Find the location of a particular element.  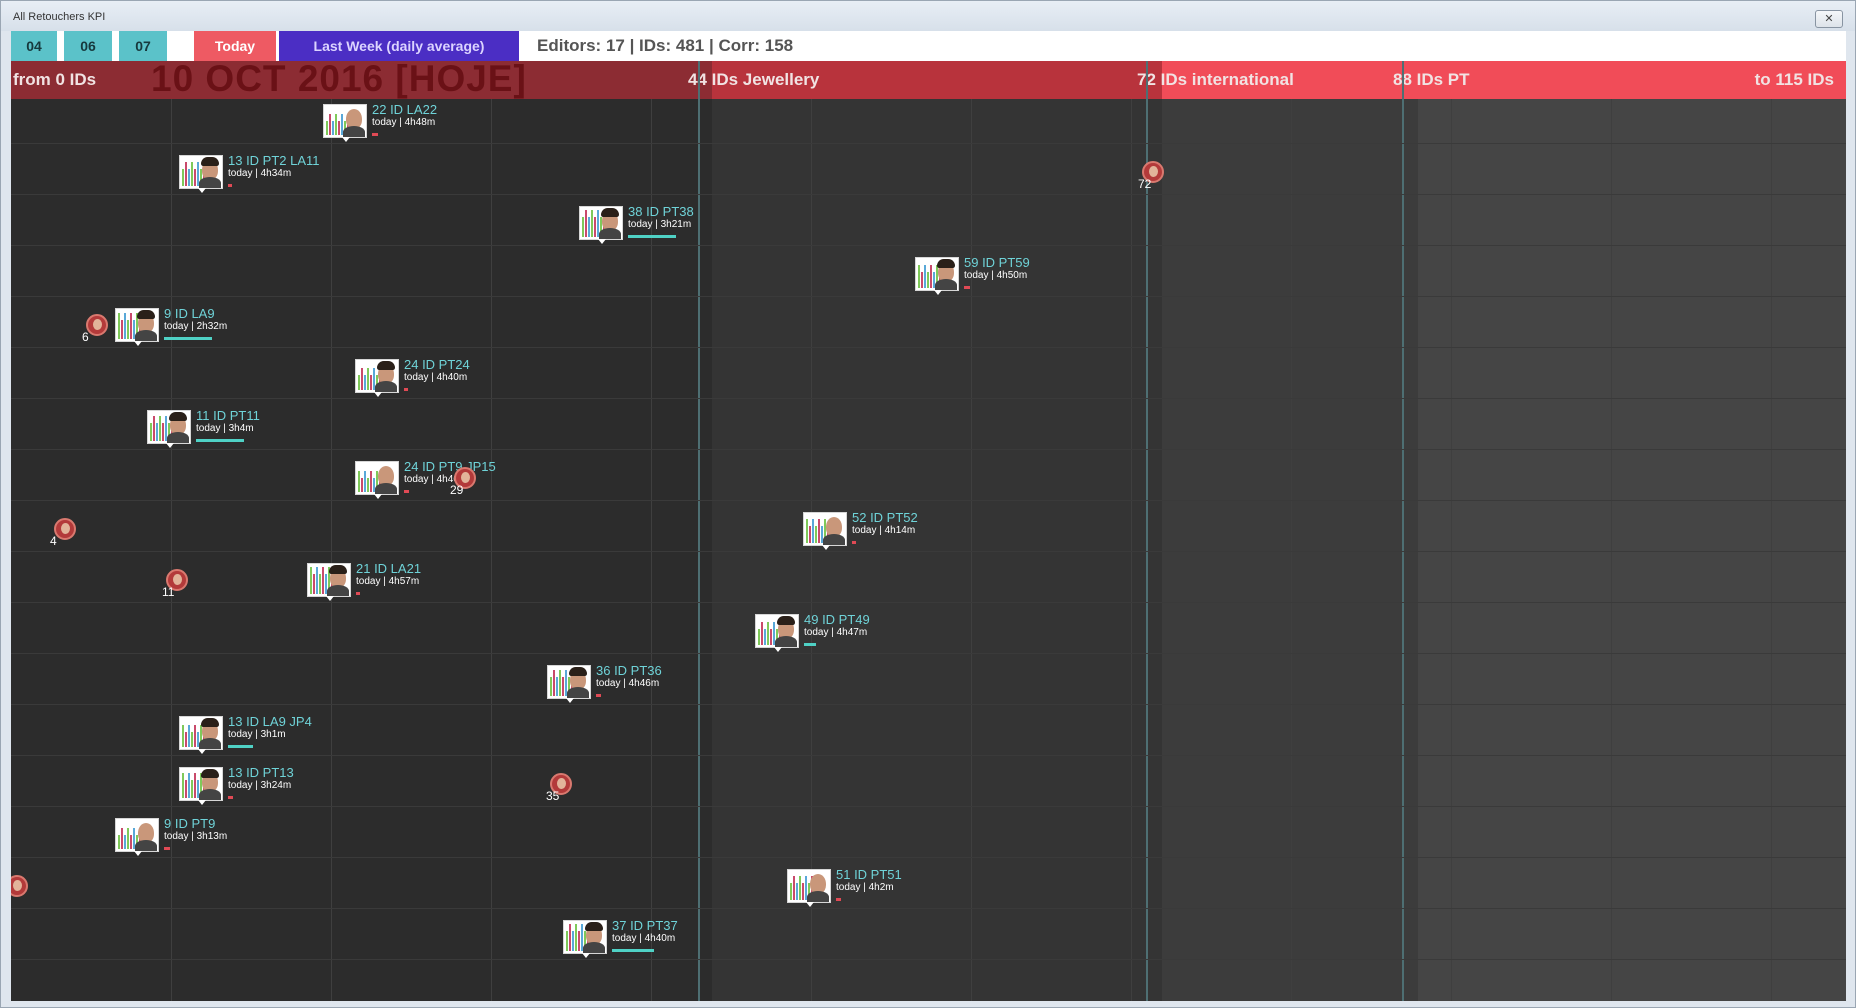

editor-time: today | 3h24m is located at coordinates (260, 785).